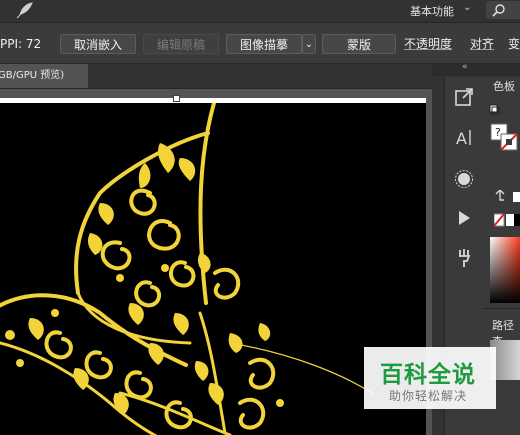  Describe the element at coordinates (514, 44) in the screenshot. I see `transform-link: 变` at that location.